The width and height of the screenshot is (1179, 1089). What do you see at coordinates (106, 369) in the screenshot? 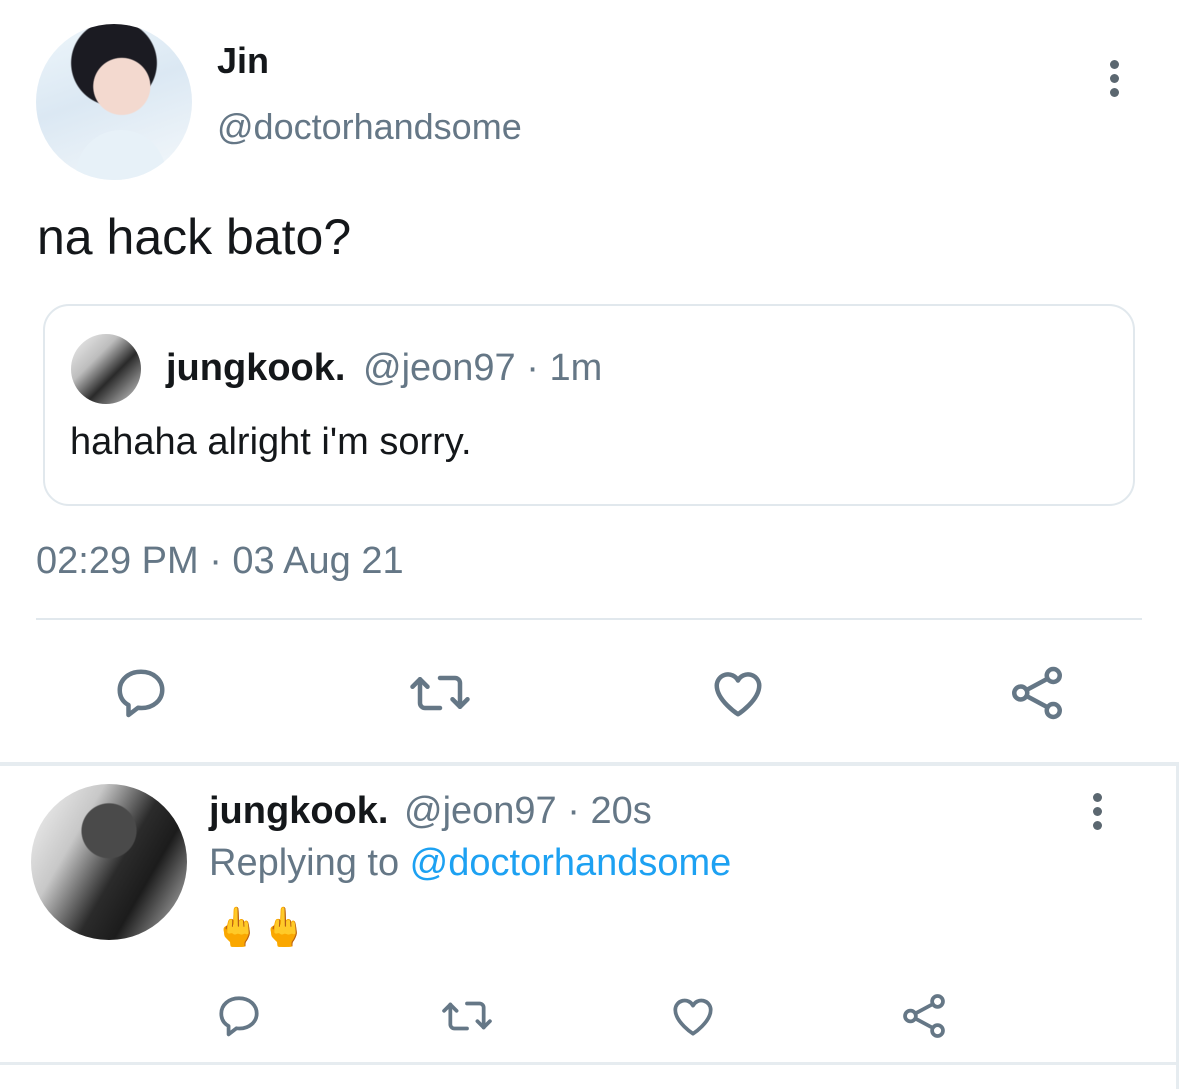
I see `quoted-author-avatar` at bounding box center [106, 369].